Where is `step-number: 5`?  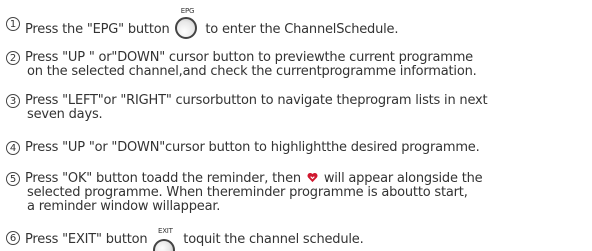
step-number: 5 is located at coordinates (13, 179).